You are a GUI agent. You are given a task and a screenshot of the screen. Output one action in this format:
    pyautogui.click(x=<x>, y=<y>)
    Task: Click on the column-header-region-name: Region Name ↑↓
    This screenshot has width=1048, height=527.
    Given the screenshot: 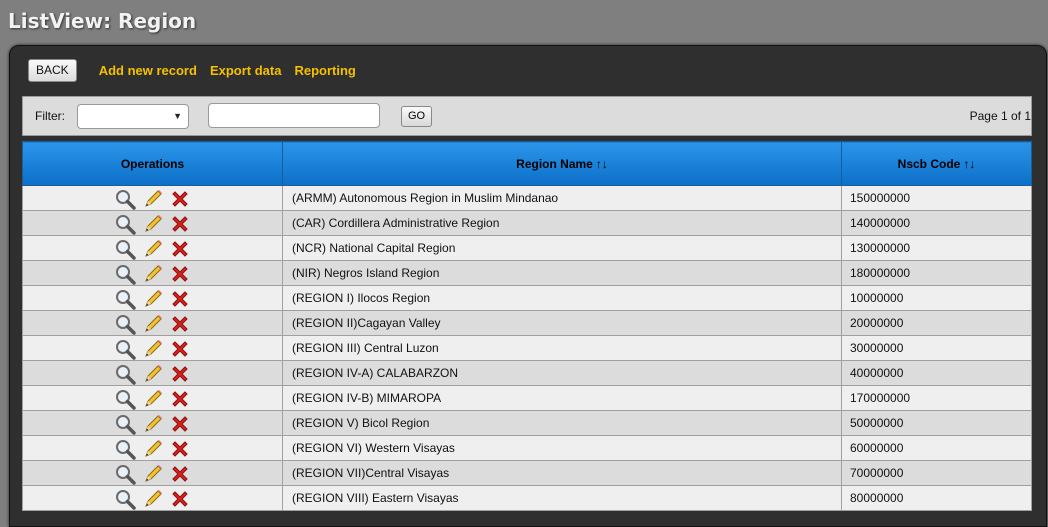 What is the action you would take?
    pyautogui.click(x=562, y=163)
    